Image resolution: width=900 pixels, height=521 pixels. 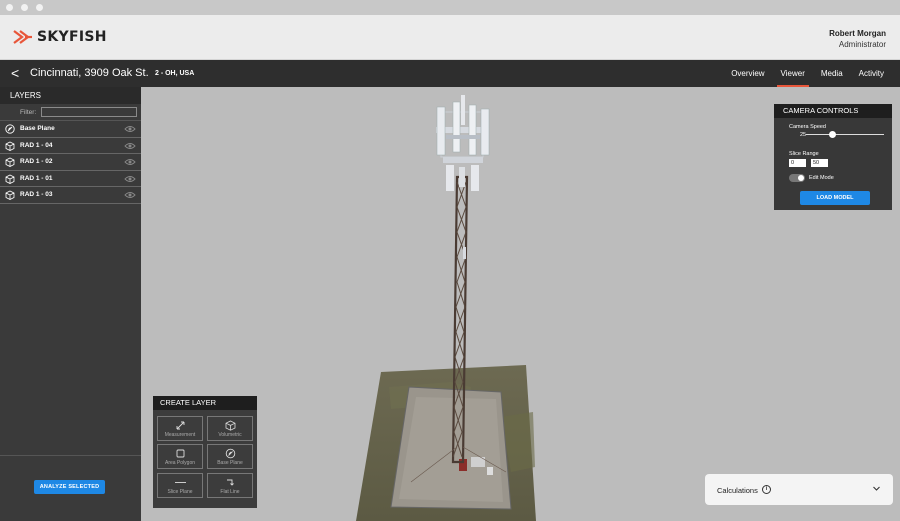 What do you see at coordinates (807, 127) in the screenshot?
I see `camera-speed-label: Camera Speed` at bounding box center [807, 127].